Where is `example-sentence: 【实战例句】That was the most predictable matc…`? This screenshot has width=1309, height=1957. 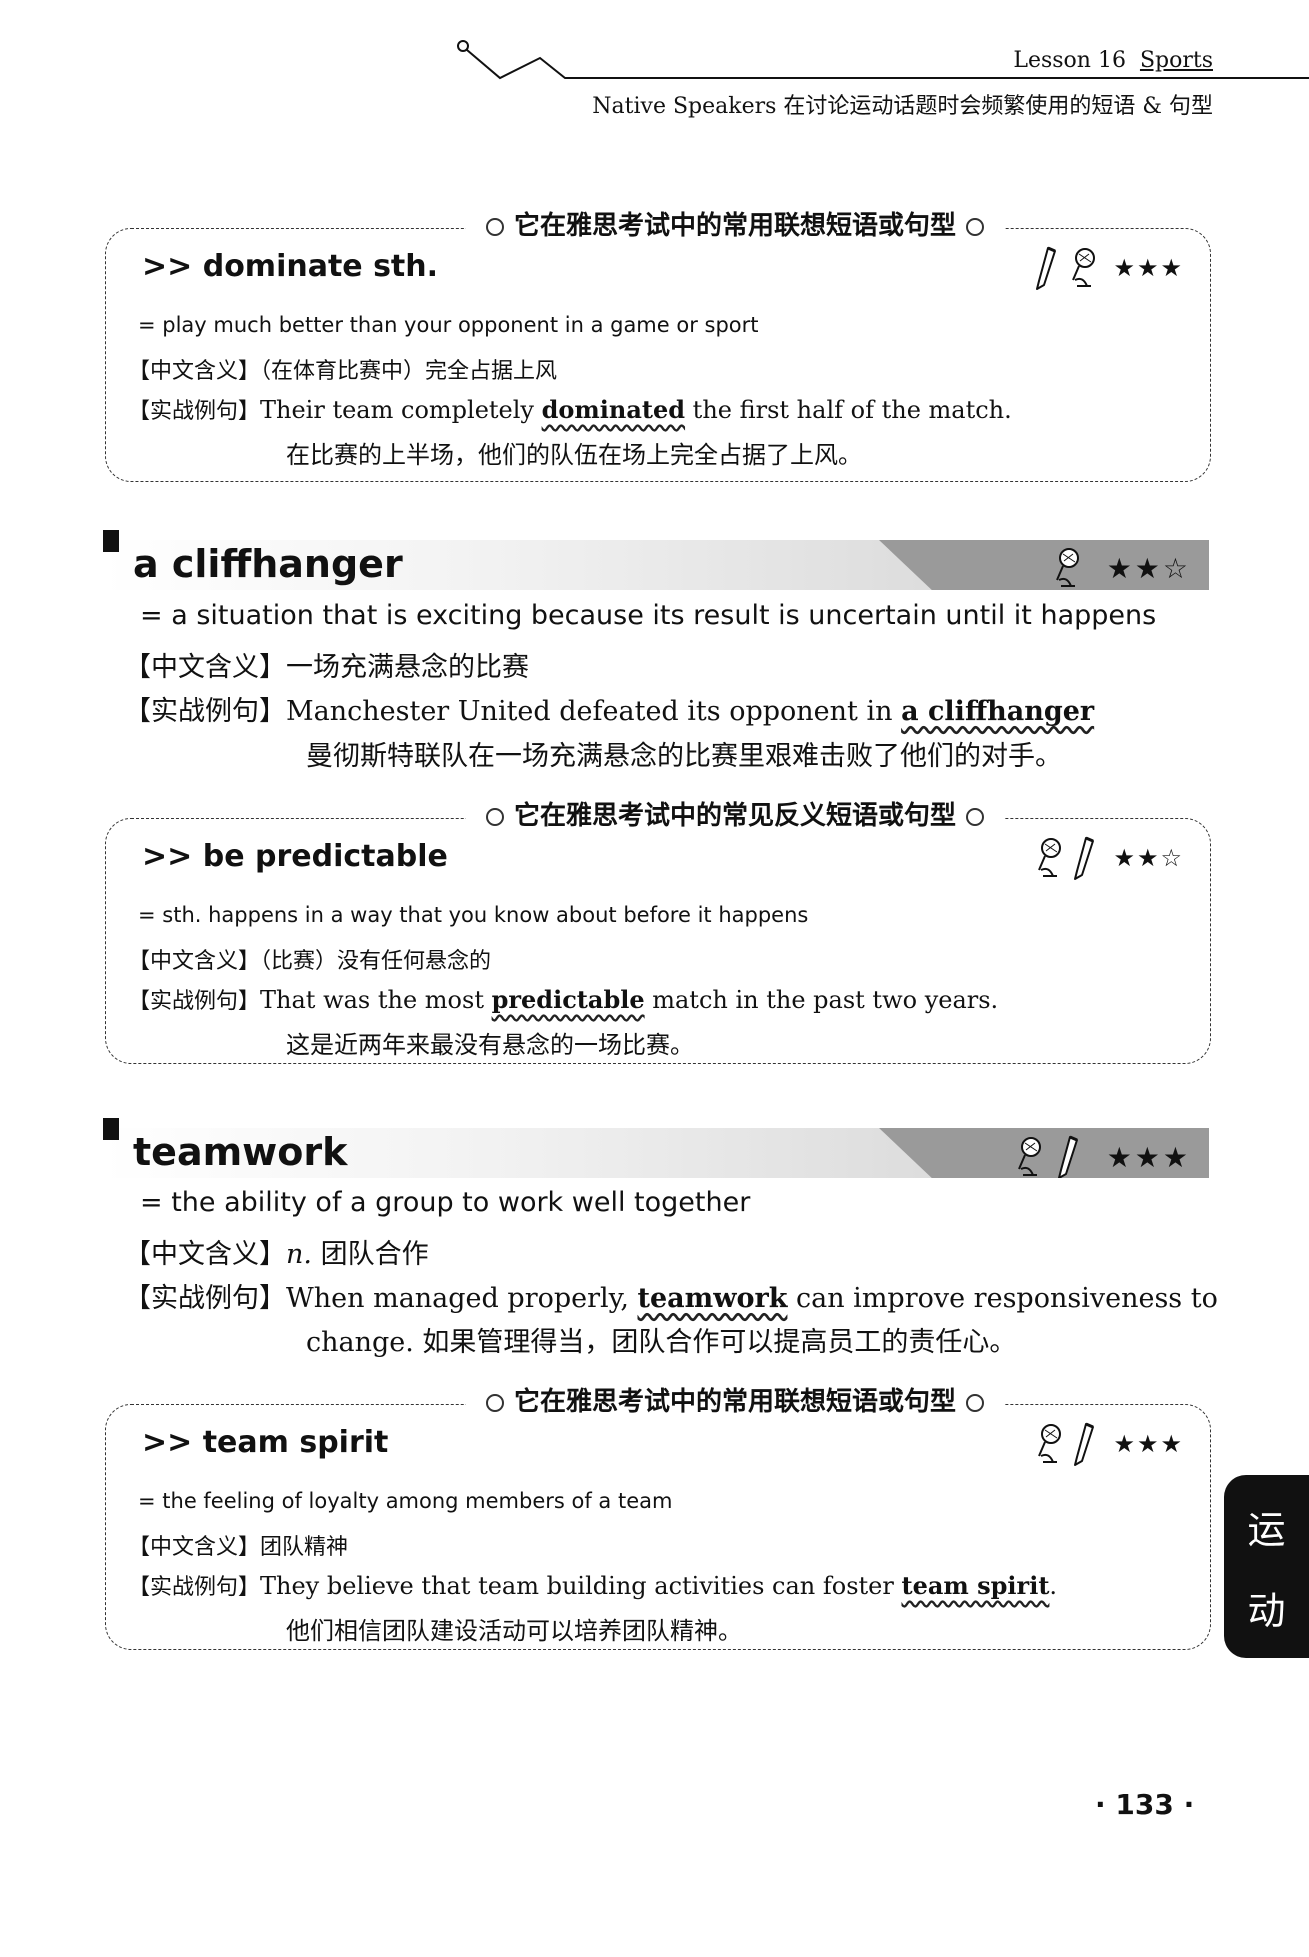 example-sentence: 【实战例句】That was the most predictable matc… is located at coordinates (563, 999).